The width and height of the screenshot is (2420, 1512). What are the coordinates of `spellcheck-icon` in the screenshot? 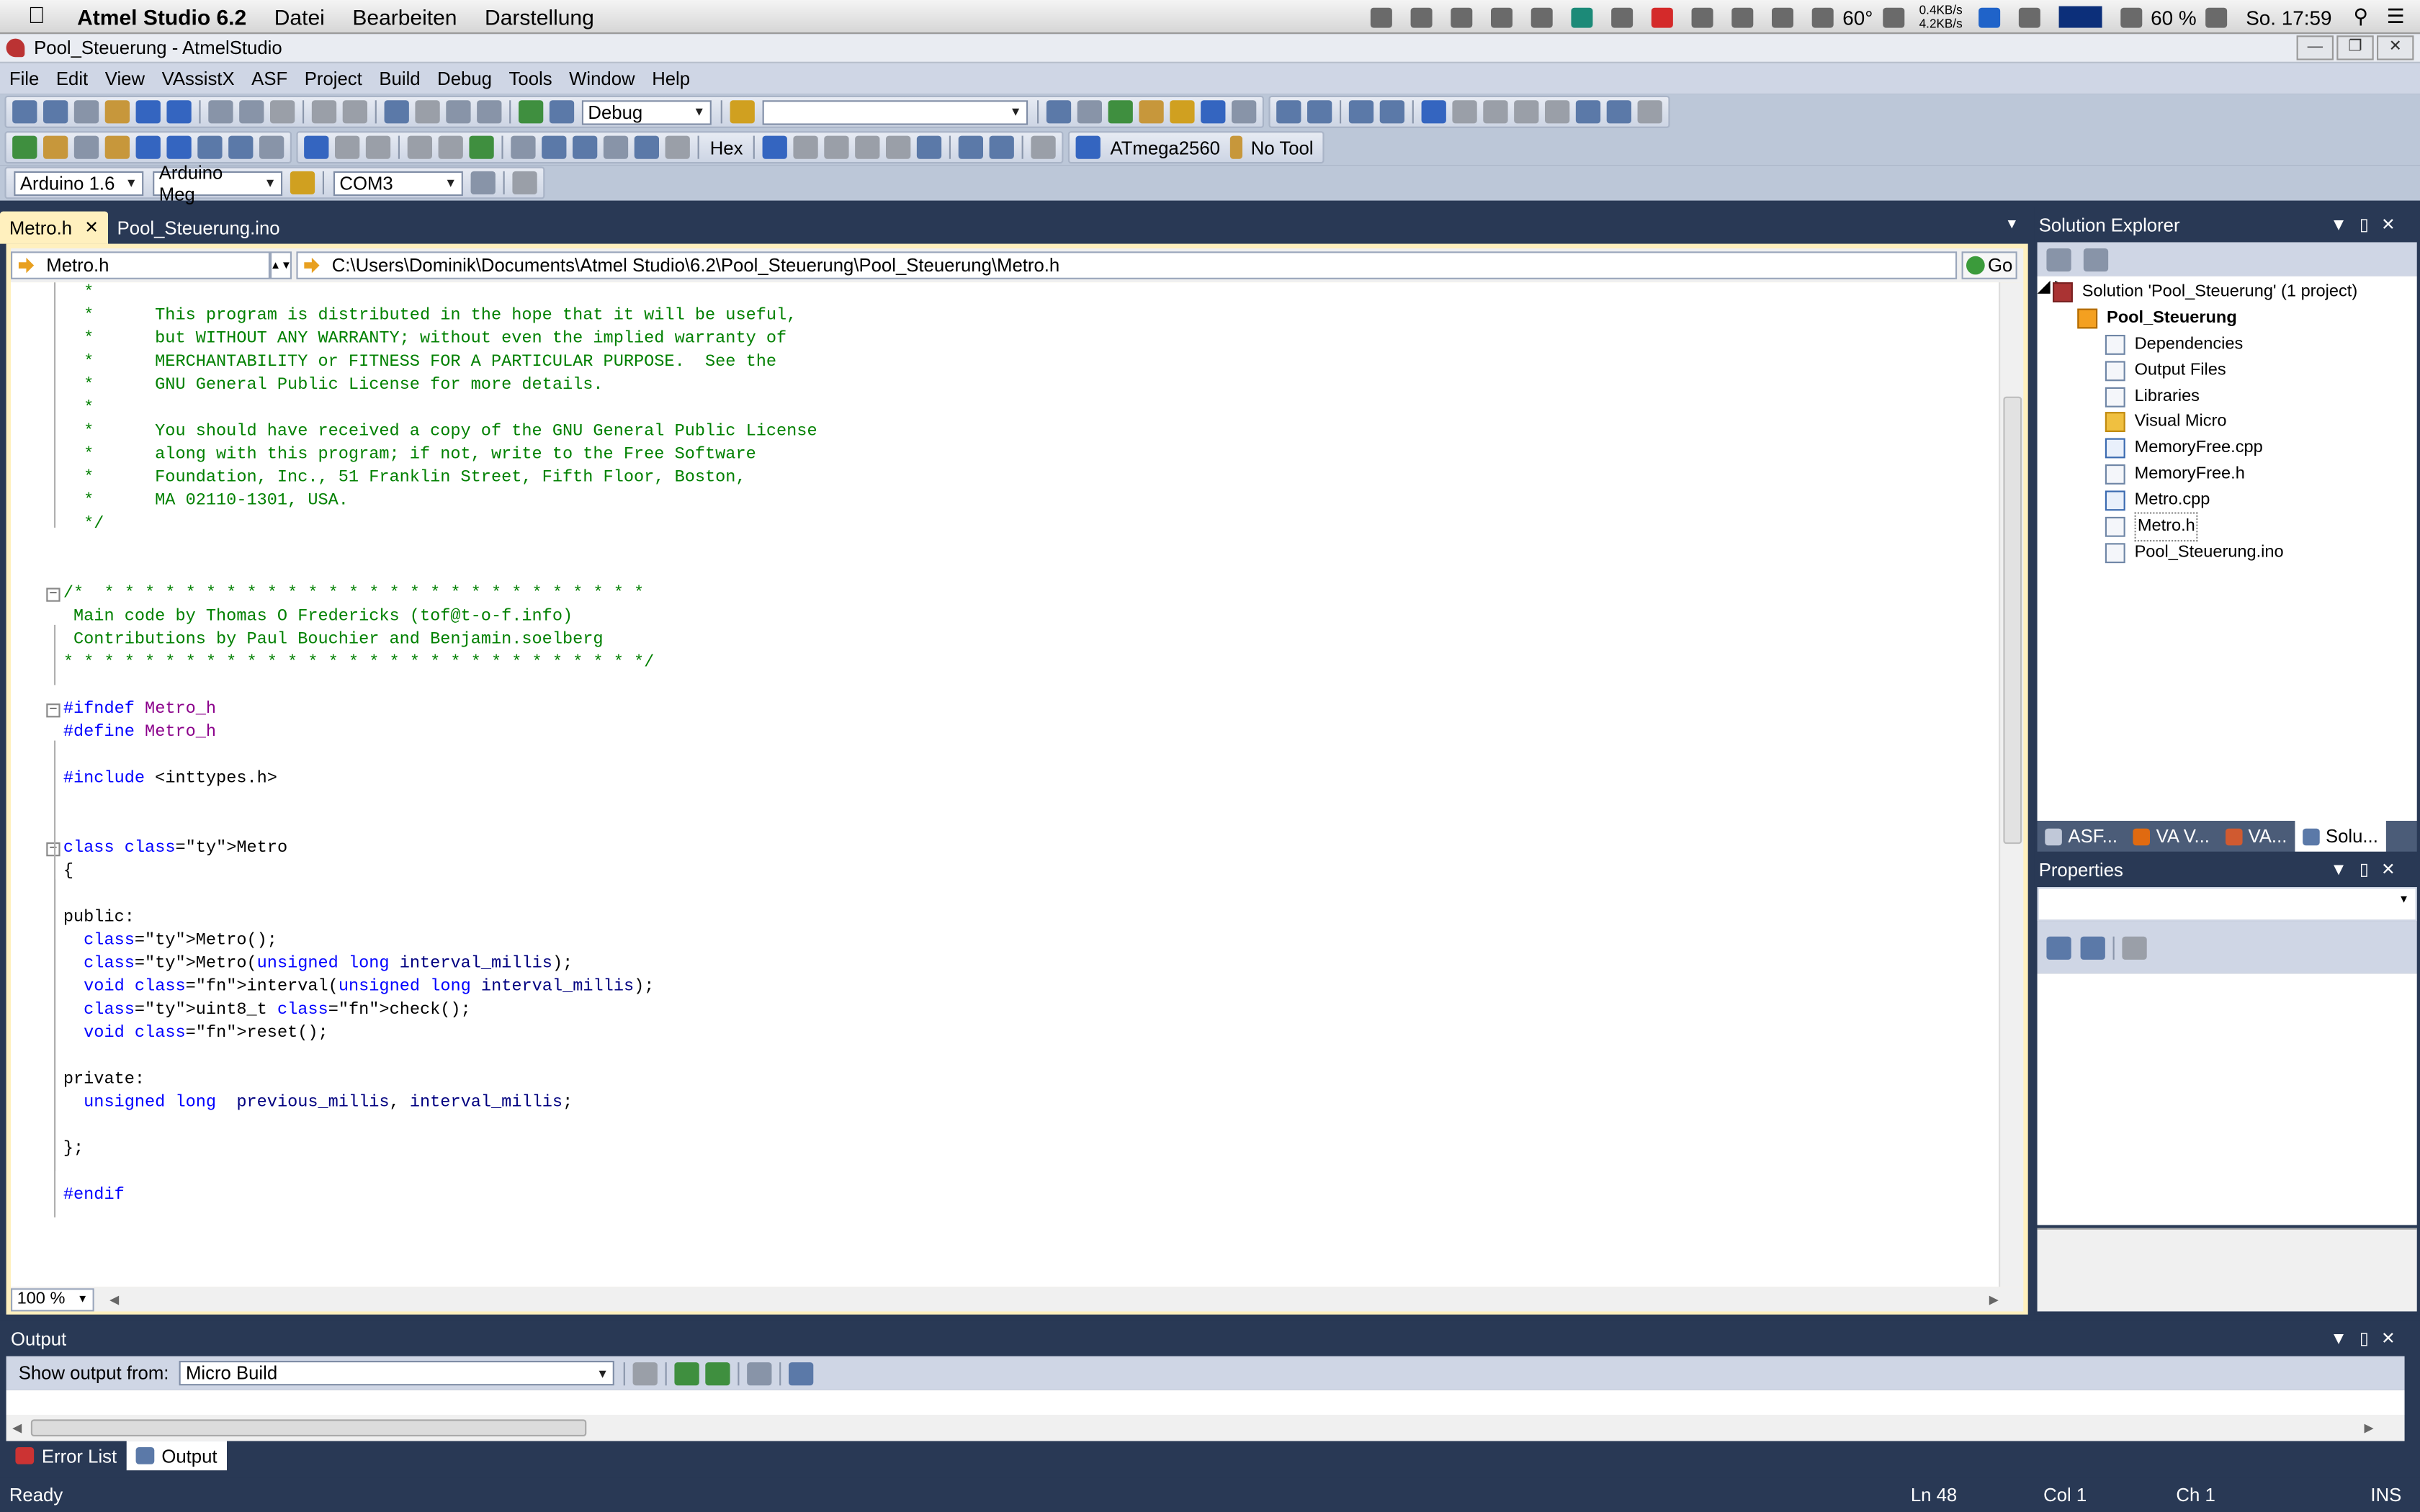 It's located at (241, 147).